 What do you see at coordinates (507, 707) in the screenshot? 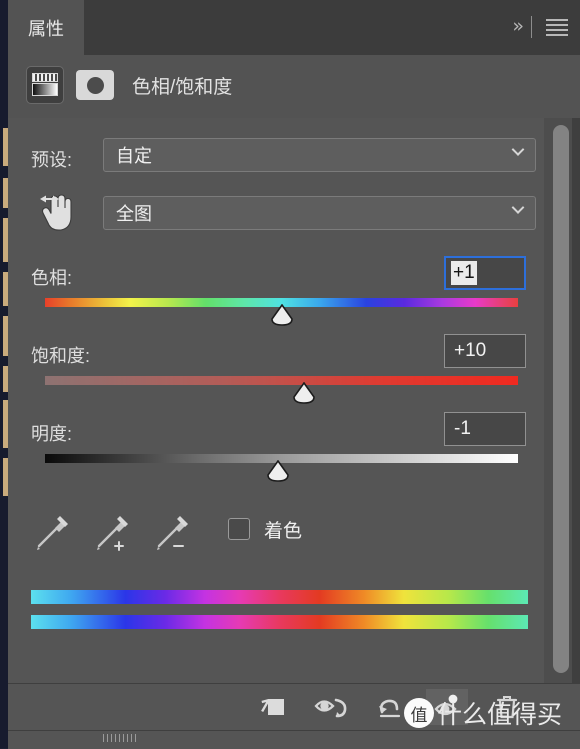
I see `delete-adjustment-layer-icon` at bounding box center [507, 707].